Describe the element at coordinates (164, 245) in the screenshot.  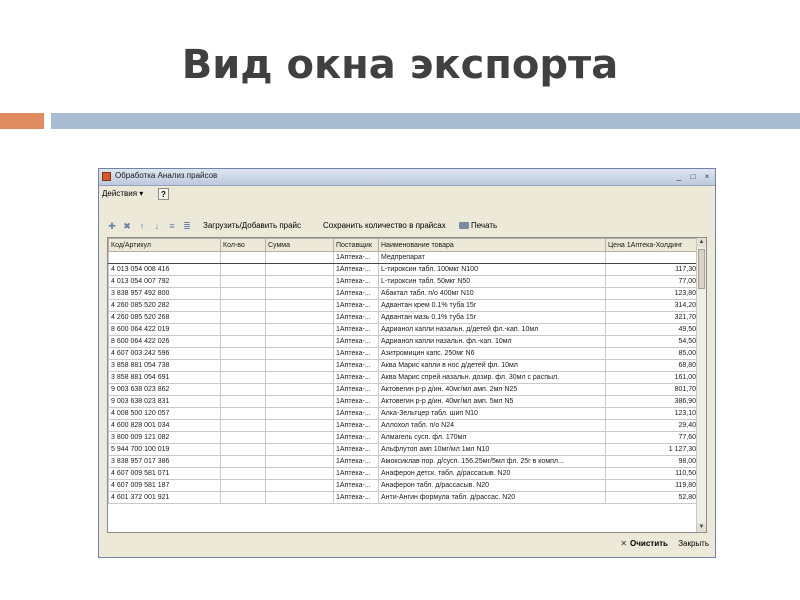
I see `column-header-code: Код/Артикул` at that location.